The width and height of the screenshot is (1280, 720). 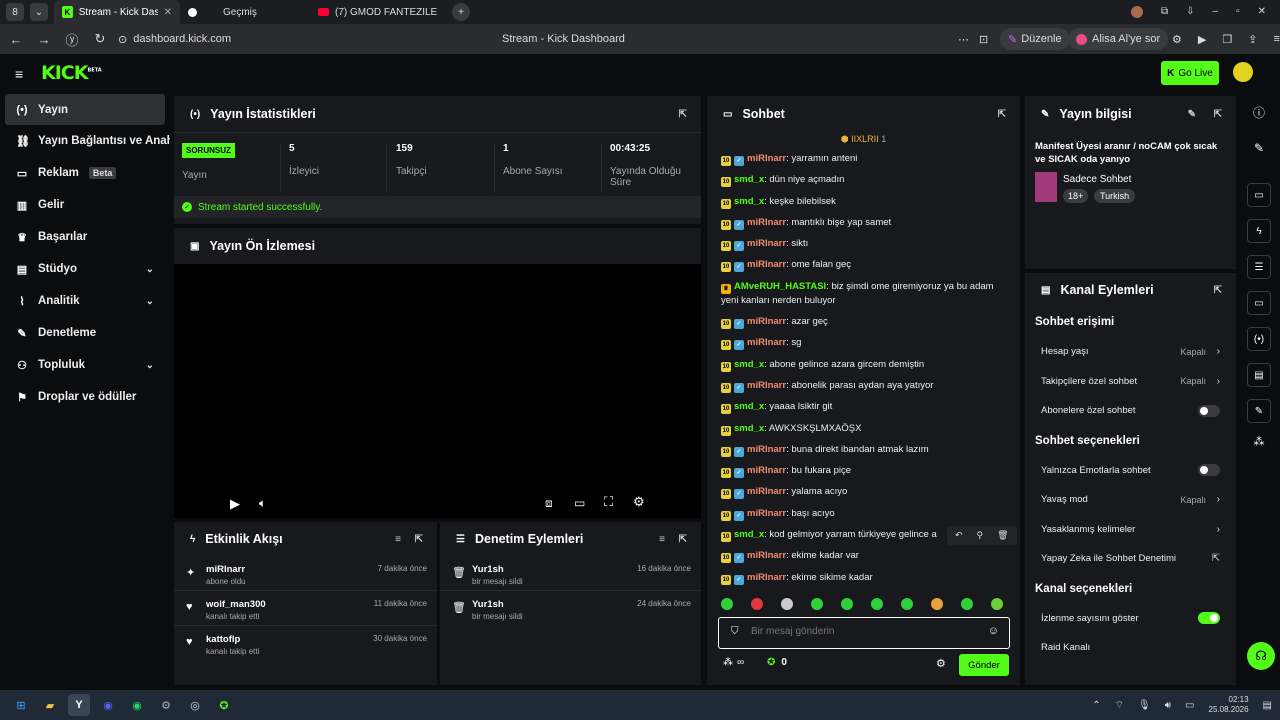 What do you see at coordinates (1190, 73) in the screenshot?
I see `go-live-button: K Go Live` at bounding box center [1190, 73].